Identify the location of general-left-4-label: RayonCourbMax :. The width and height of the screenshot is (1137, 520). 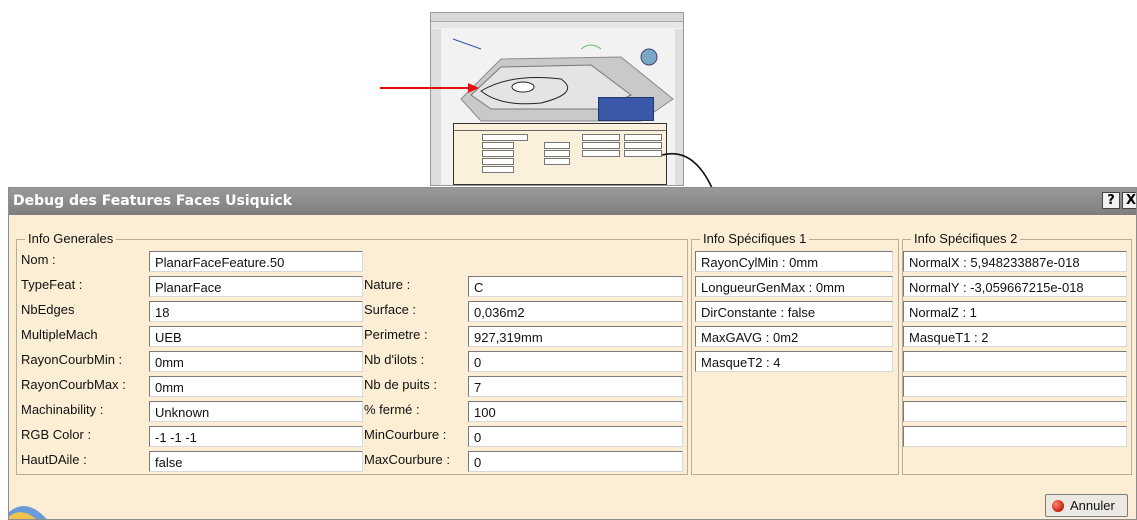
(73, 384).